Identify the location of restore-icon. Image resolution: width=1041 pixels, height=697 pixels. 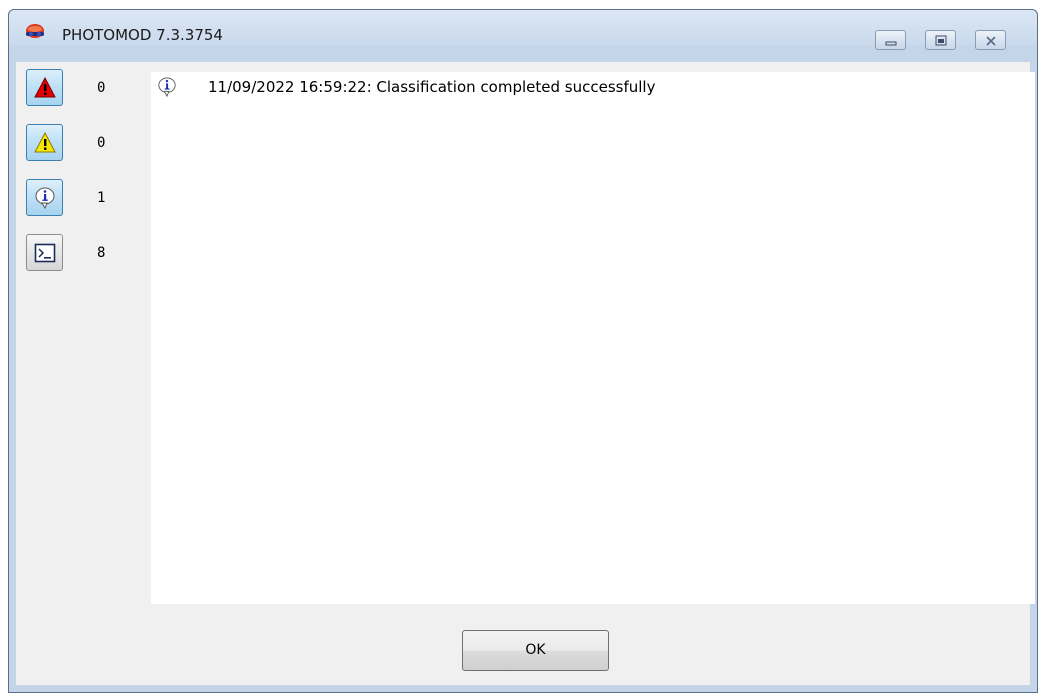
(941, 40).